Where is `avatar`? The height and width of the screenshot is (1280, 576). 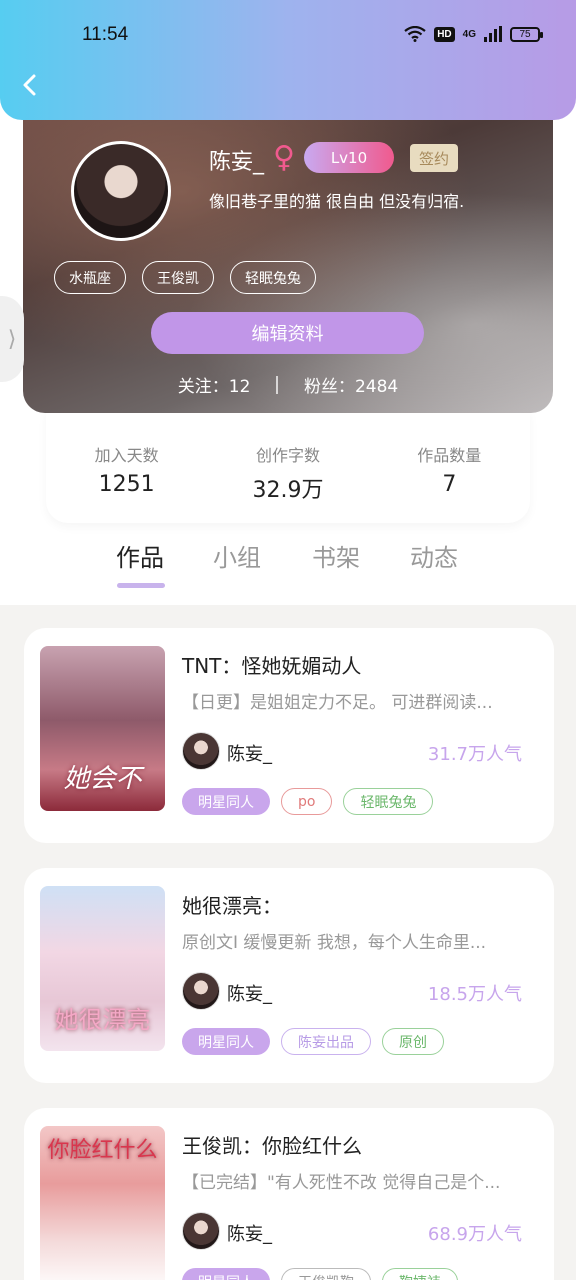 avatar is located at coordinates (121, 191).